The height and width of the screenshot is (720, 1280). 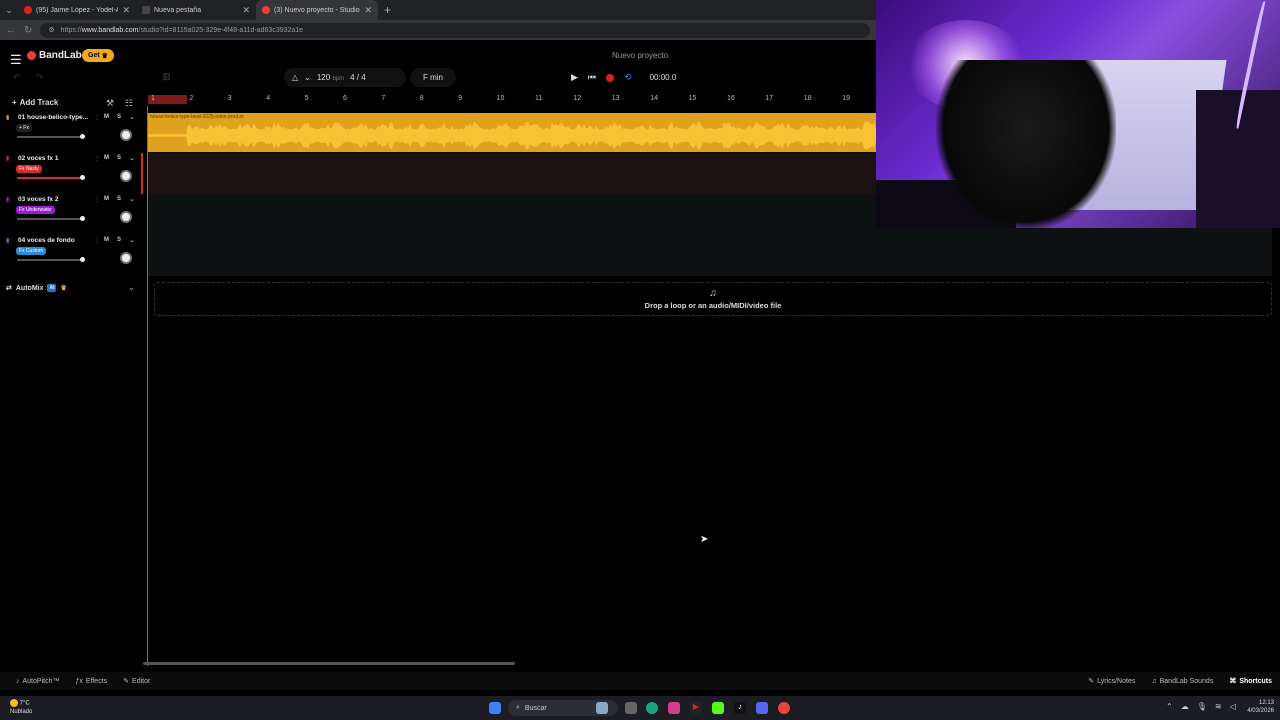 I want to click on tab-new: Nueva pestaña ✕, so click(x=196, y=10).